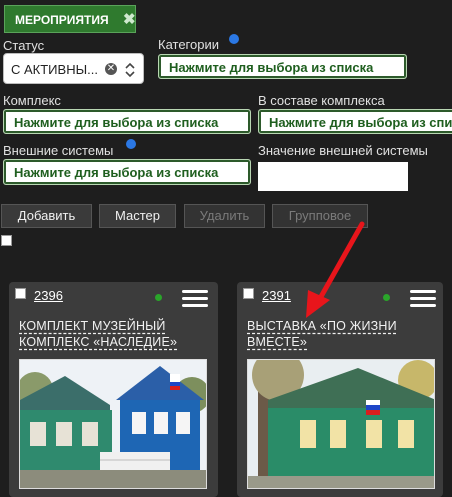 This screenshot has height=497, width=452. Describe the element at coordinates (343, 150) in the screenshot. I see `external-value-label: Значение внешней системы` at that location.